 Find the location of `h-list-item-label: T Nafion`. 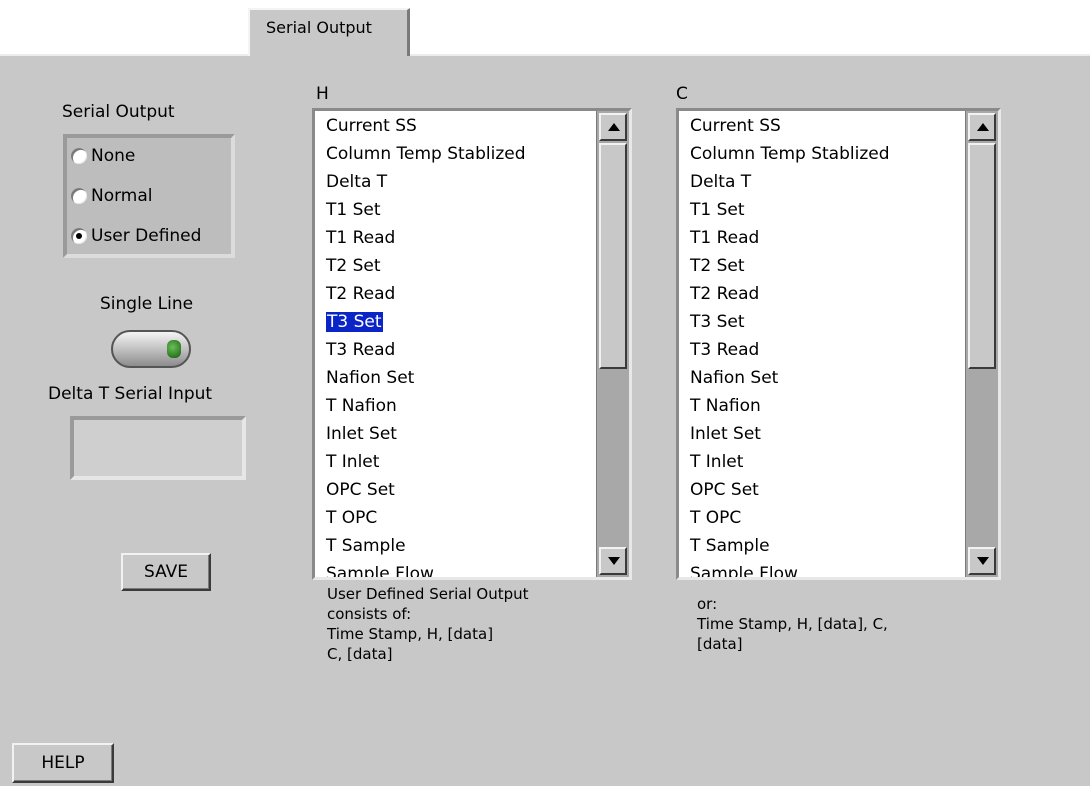

h-list-item-label: T Nafion is located at coordinates (361, 406).